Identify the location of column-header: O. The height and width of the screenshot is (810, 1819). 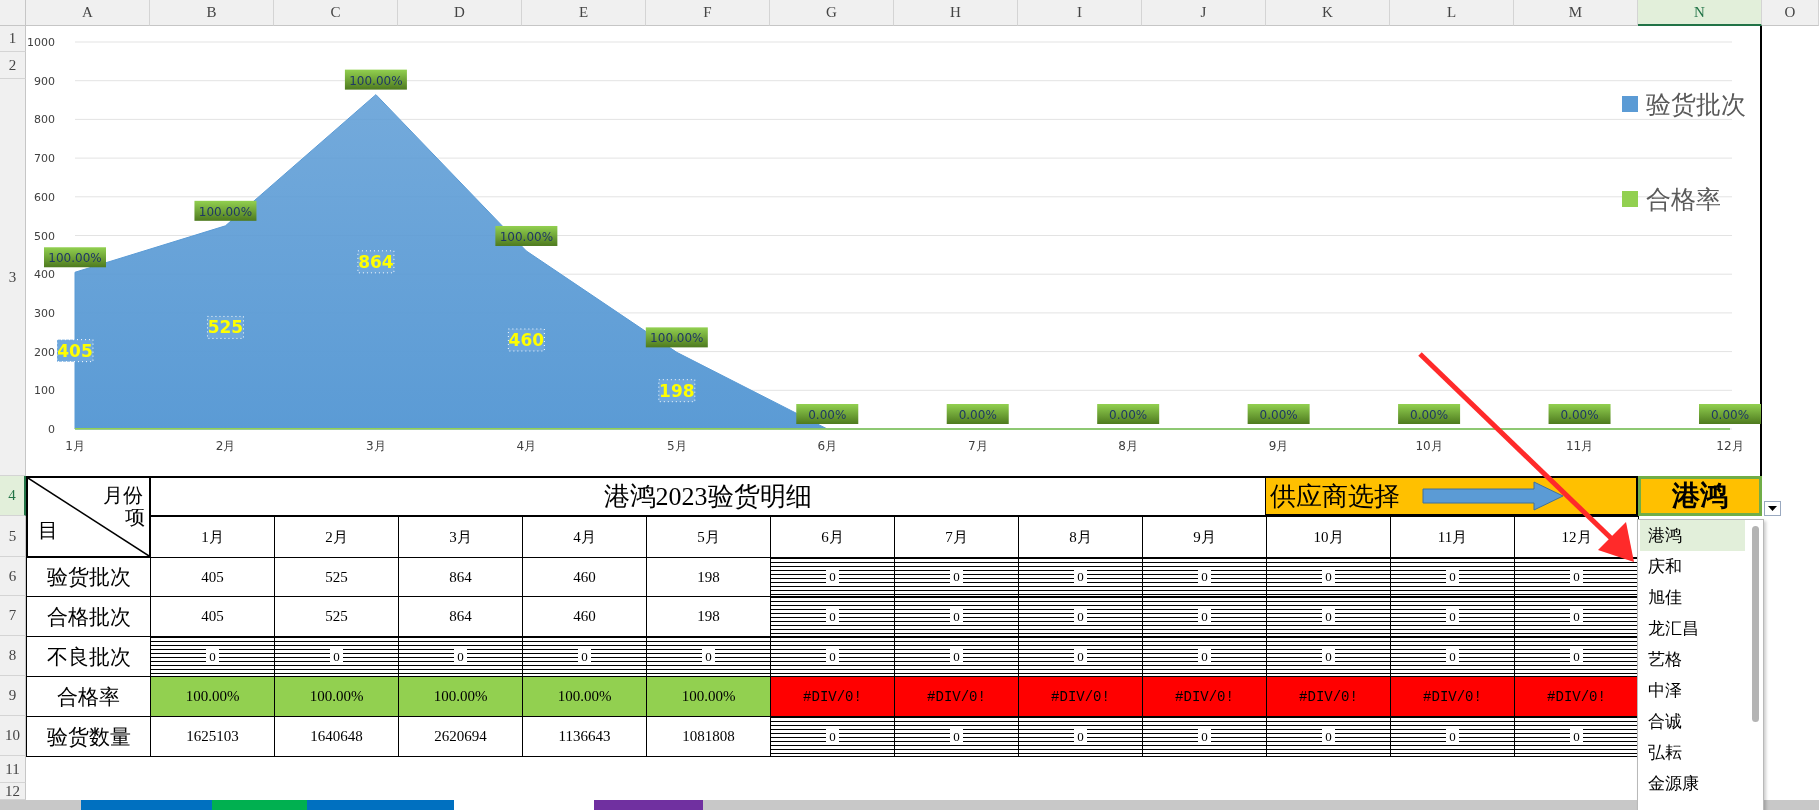
(1790, 13).